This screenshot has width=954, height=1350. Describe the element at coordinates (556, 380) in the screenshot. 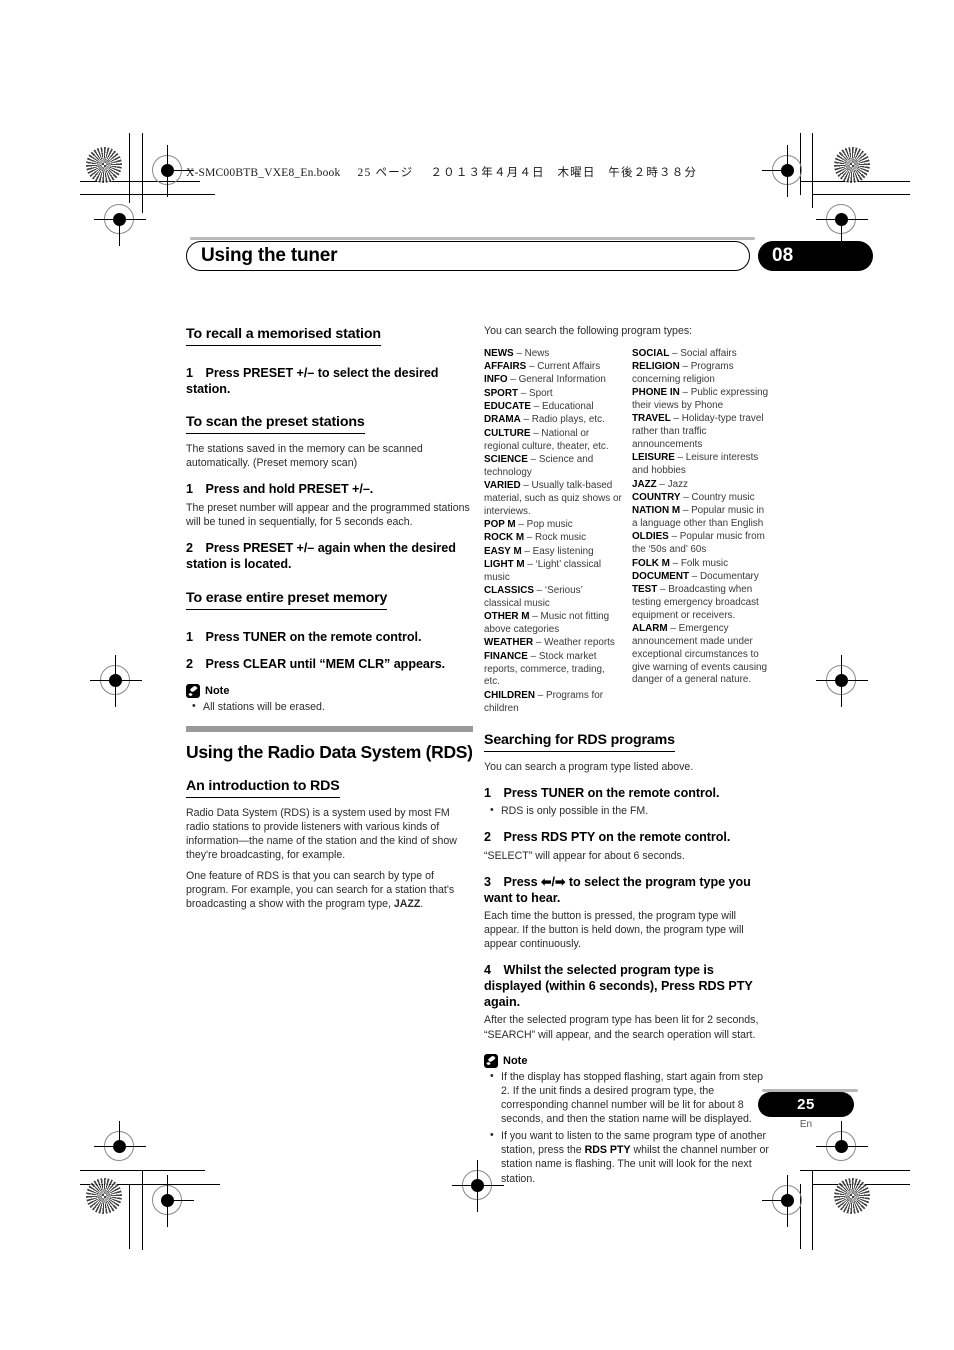

I see `pty-description: – General Information` at that location.